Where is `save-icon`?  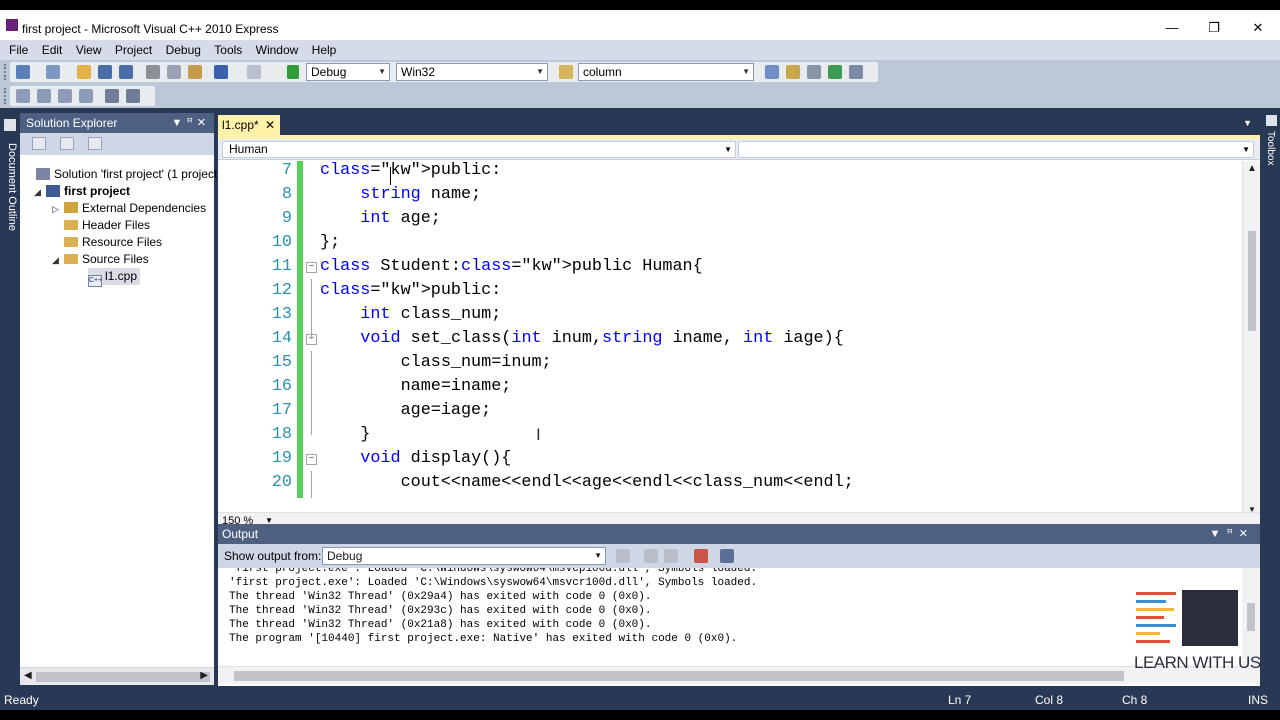
save-icon is located at coordinates (105, 72).